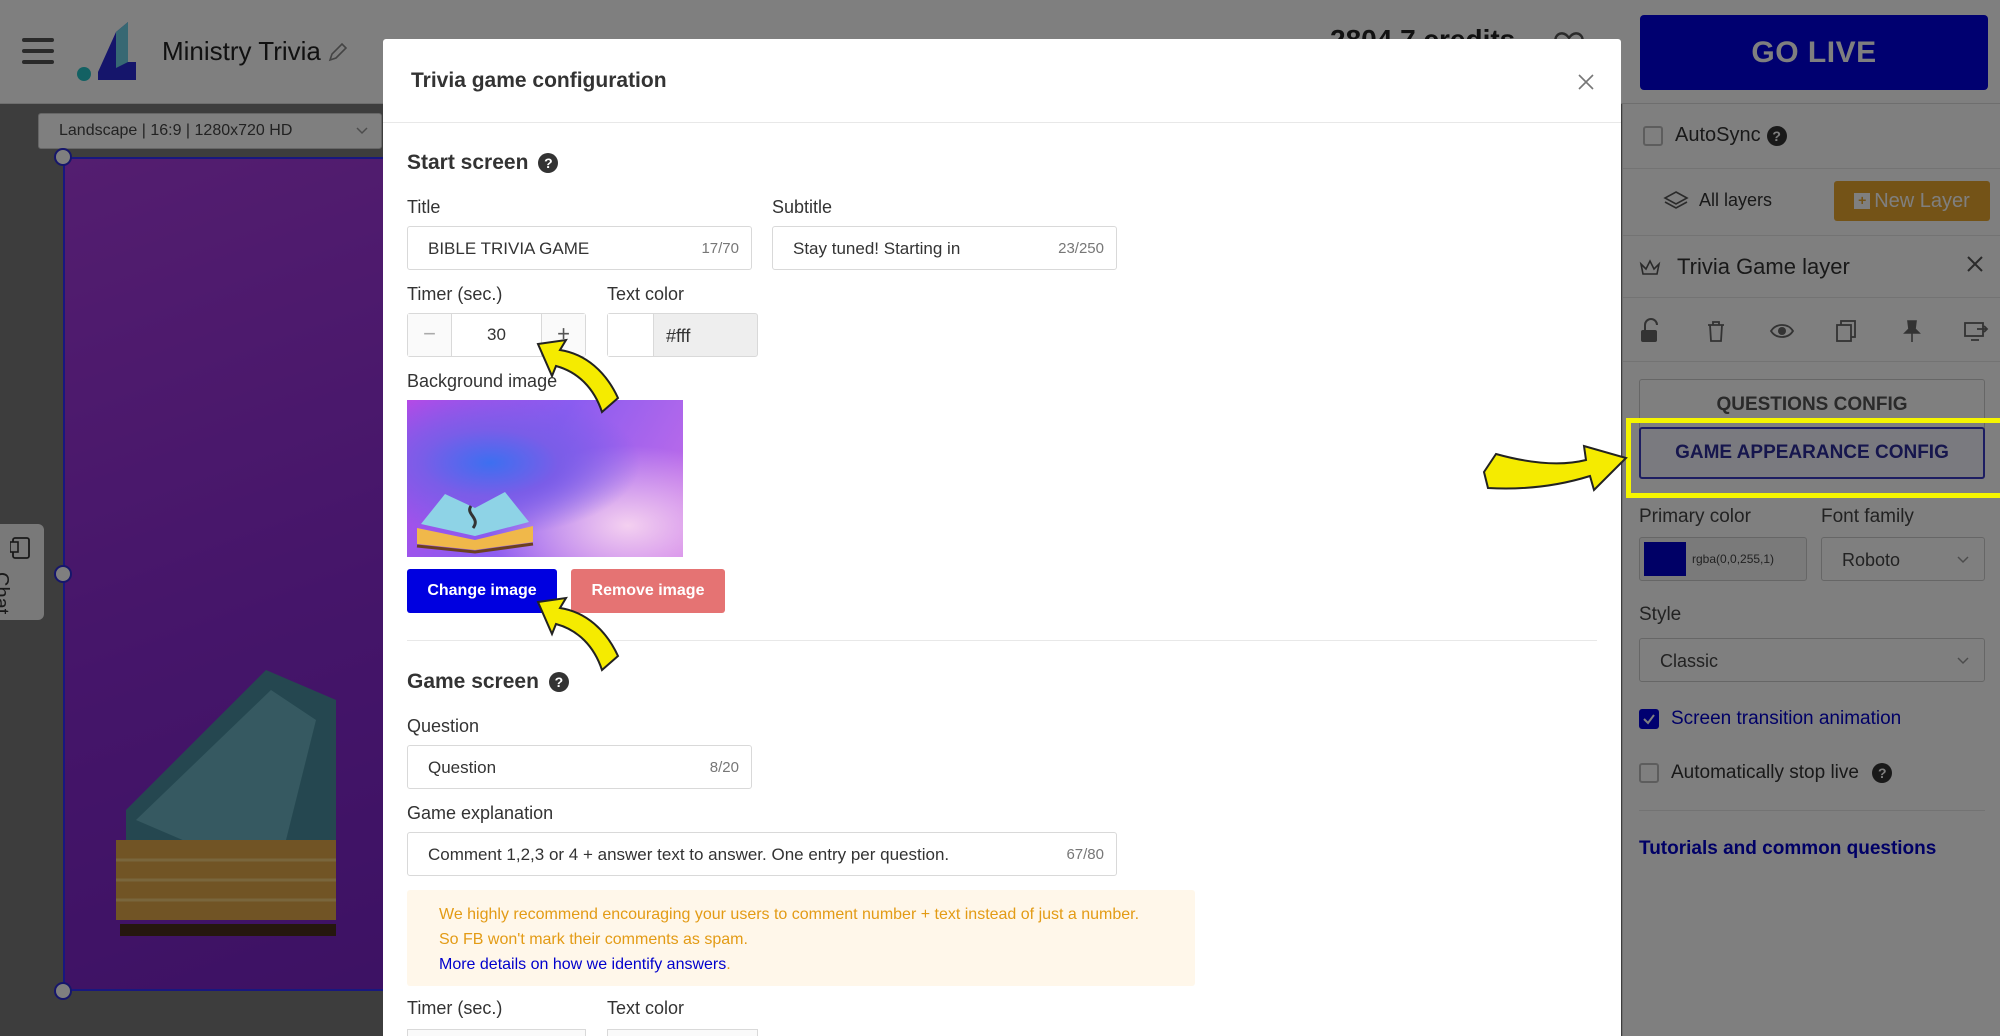 This screenshot has height=1036, width=2000. What do you see at coordinates (424, 207) in the screenshot?
I see `title-label: Title` at bounding box center [424, 207].